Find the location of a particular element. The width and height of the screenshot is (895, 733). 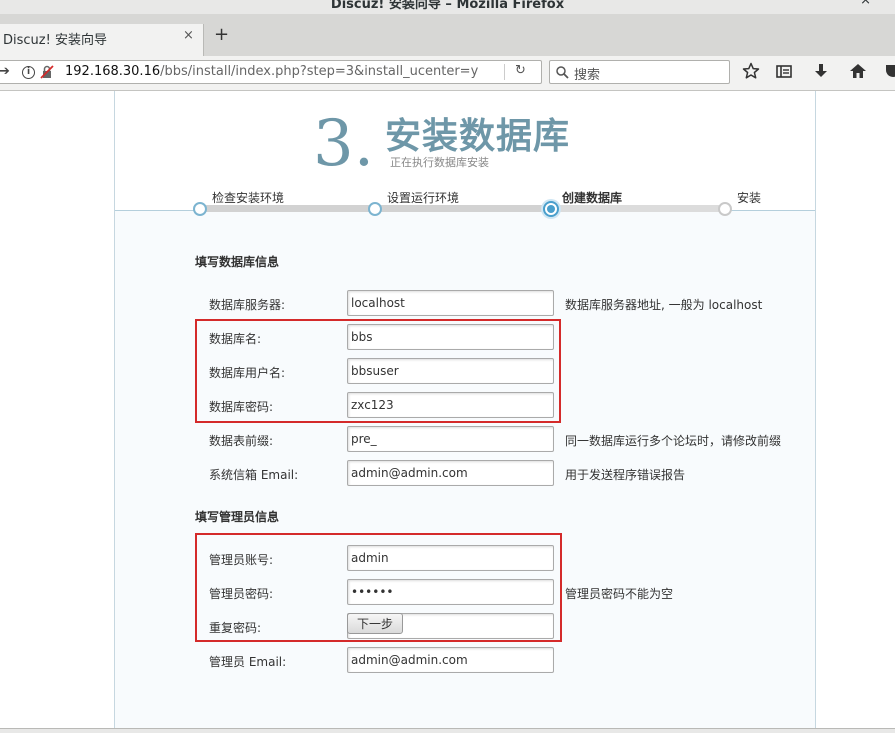

field-label: 管理员 Email: is located at coordinates (248, 662).